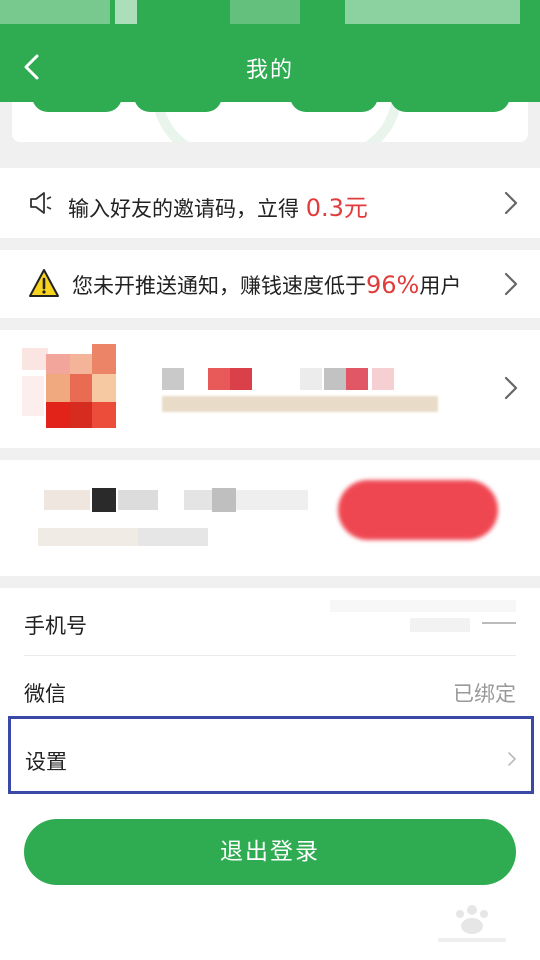 The image size is (540, 960). I want to click on promo-title-redacted, so click(300, 379).